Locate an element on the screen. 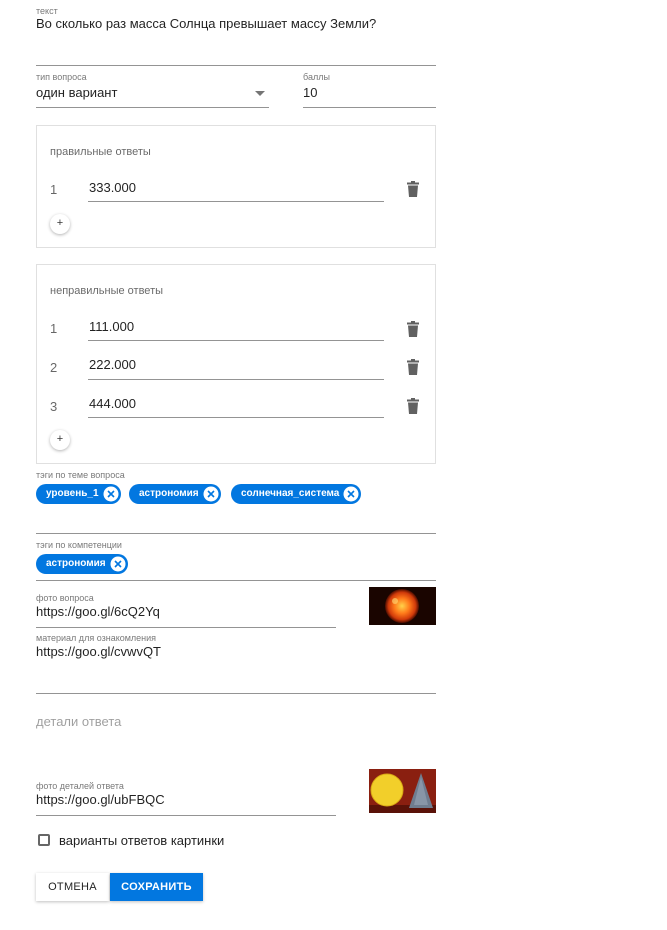  points-input: 10 is located at coordinates (310, 93).